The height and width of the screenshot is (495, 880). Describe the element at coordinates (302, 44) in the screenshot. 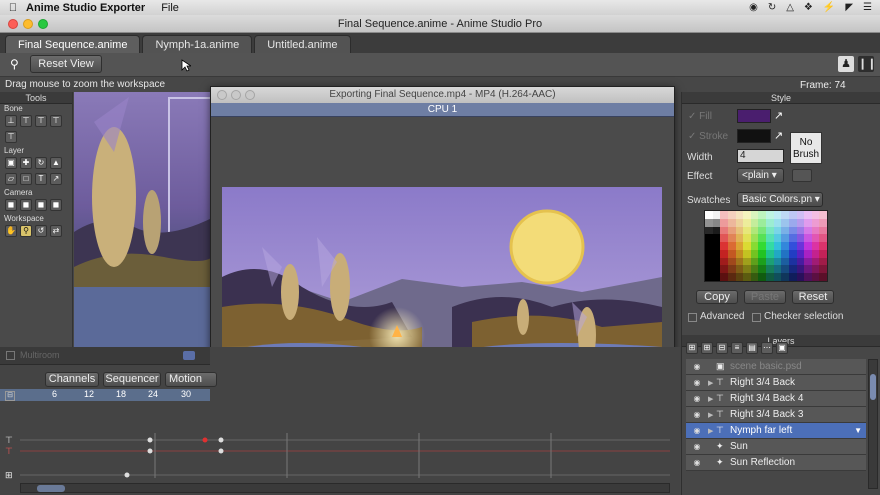

I see `tab-untitled: Untitled.anime` at that location.